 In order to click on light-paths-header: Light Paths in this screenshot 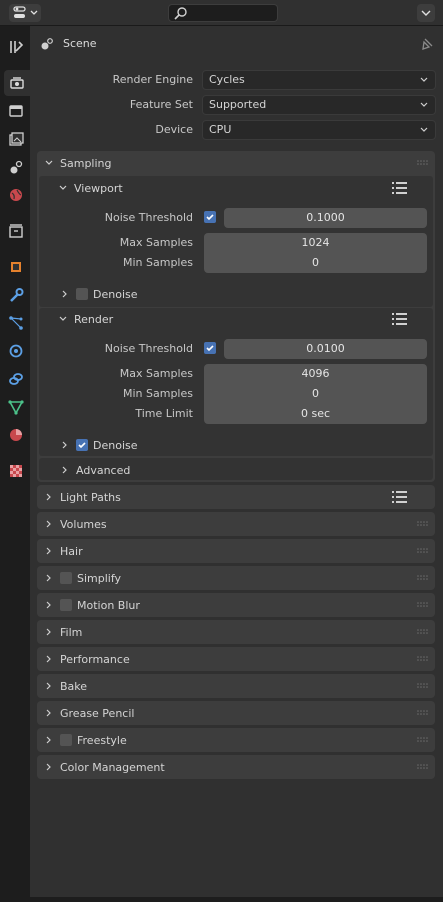, I will do `click(82, 497)`.